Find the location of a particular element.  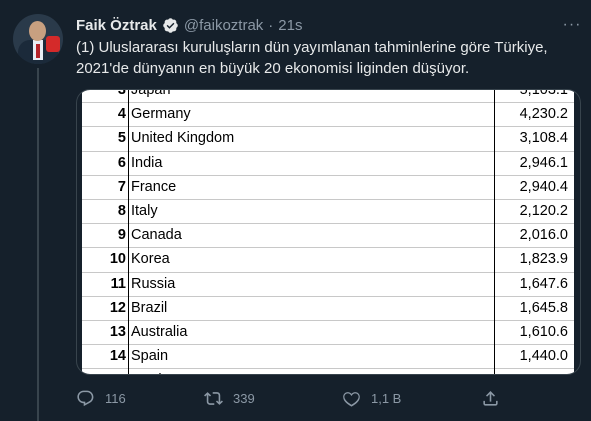

rank-cell: 15 is located at coordinates (104, 371).